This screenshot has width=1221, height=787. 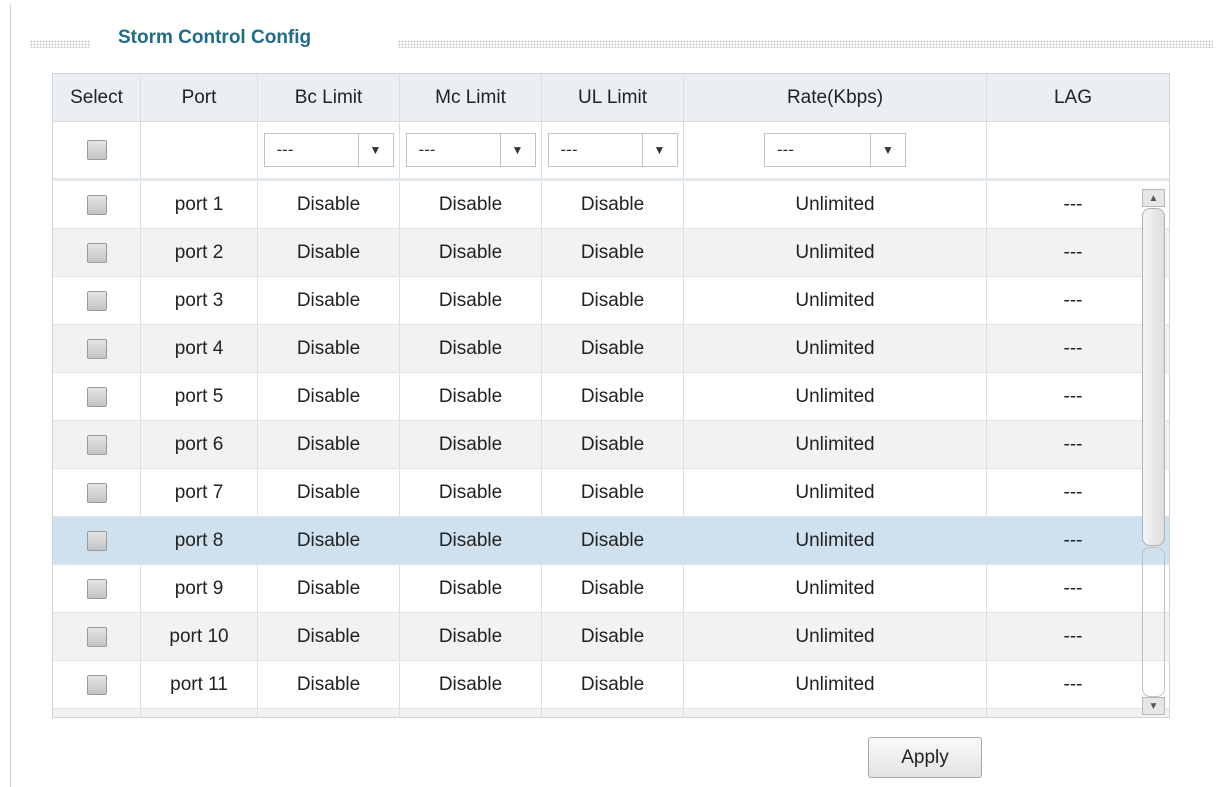 I want to click on rate-select: --- ▼, so click(x=835, y=150).